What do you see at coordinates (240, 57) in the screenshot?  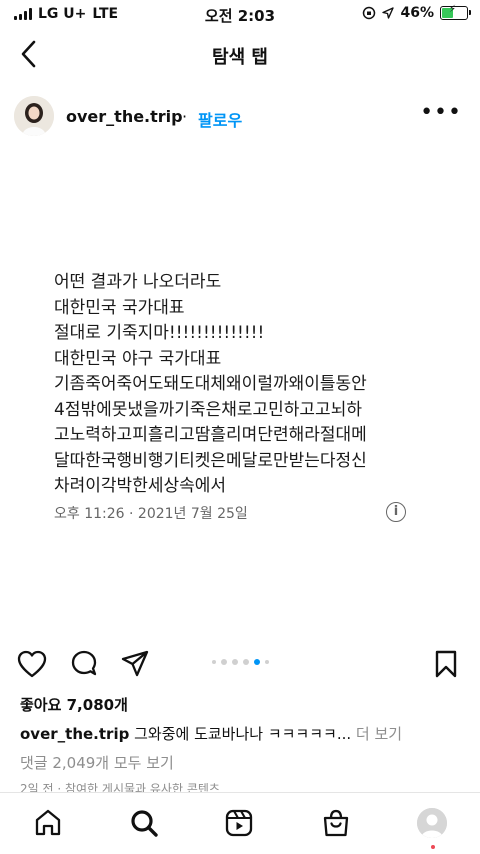 I see `page-title: 탐색 탭` at bounding box center [240, 57].